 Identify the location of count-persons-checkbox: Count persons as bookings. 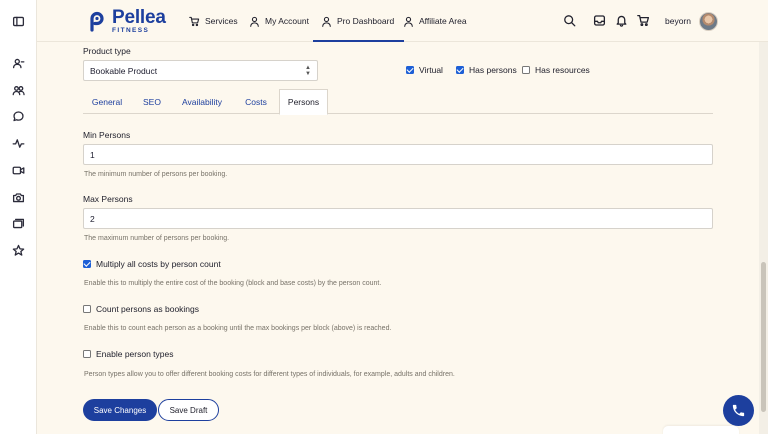
(141, 309).